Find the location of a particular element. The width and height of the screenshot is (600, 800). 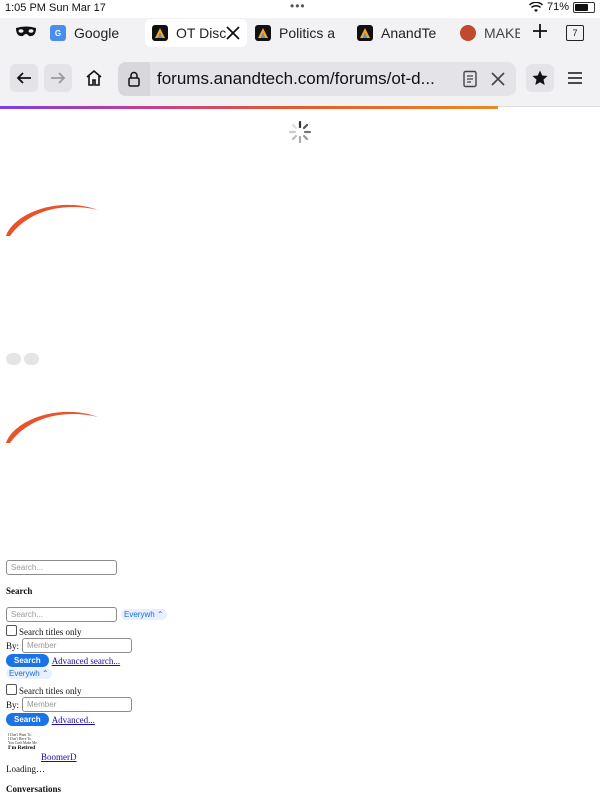

tab-label: AnandTe is located at coordinates (409, 33).